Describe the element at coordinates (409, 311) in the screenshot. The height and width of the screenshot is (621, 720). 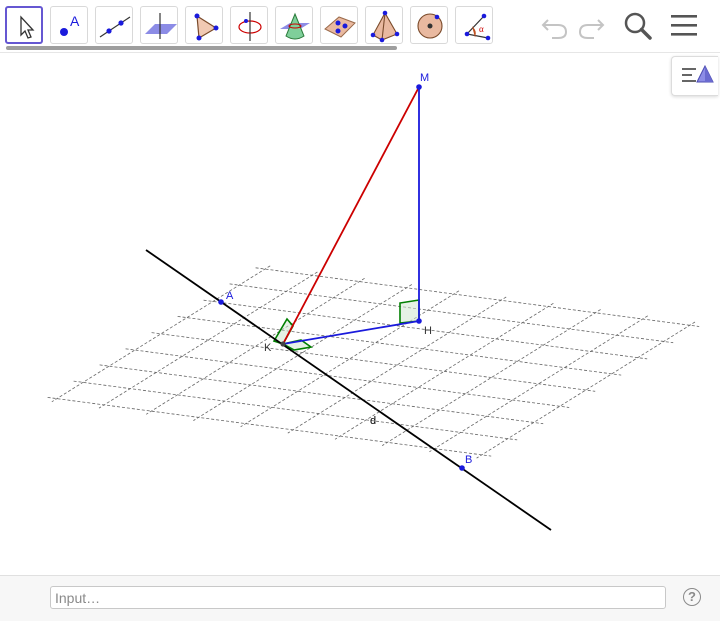
I see `right-angle-marker-h` at that location.